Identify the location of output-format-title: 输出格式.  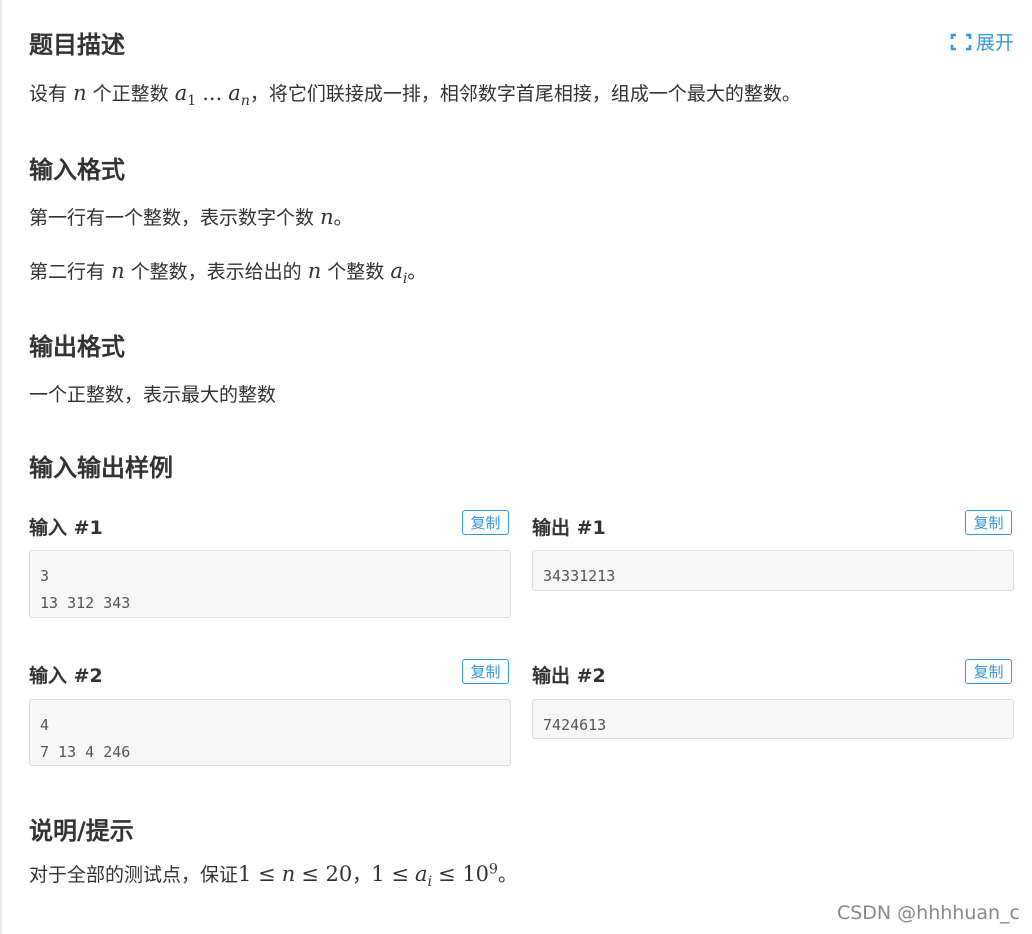
(77, 347).